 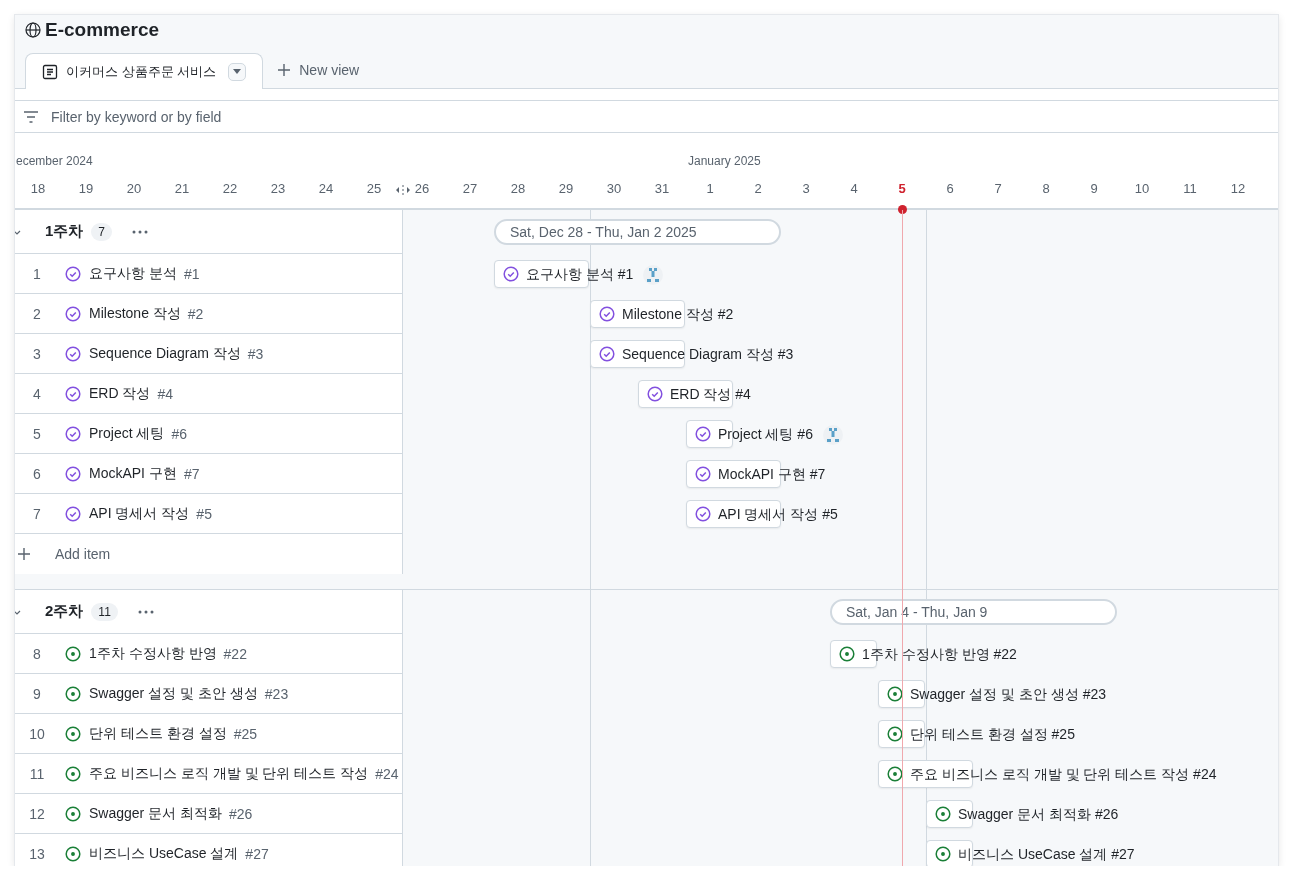 What do you see at coordinates (135, 313) in the screenshot?
I see `item-title: Milestone 작성` at bounding box center [135, 313].